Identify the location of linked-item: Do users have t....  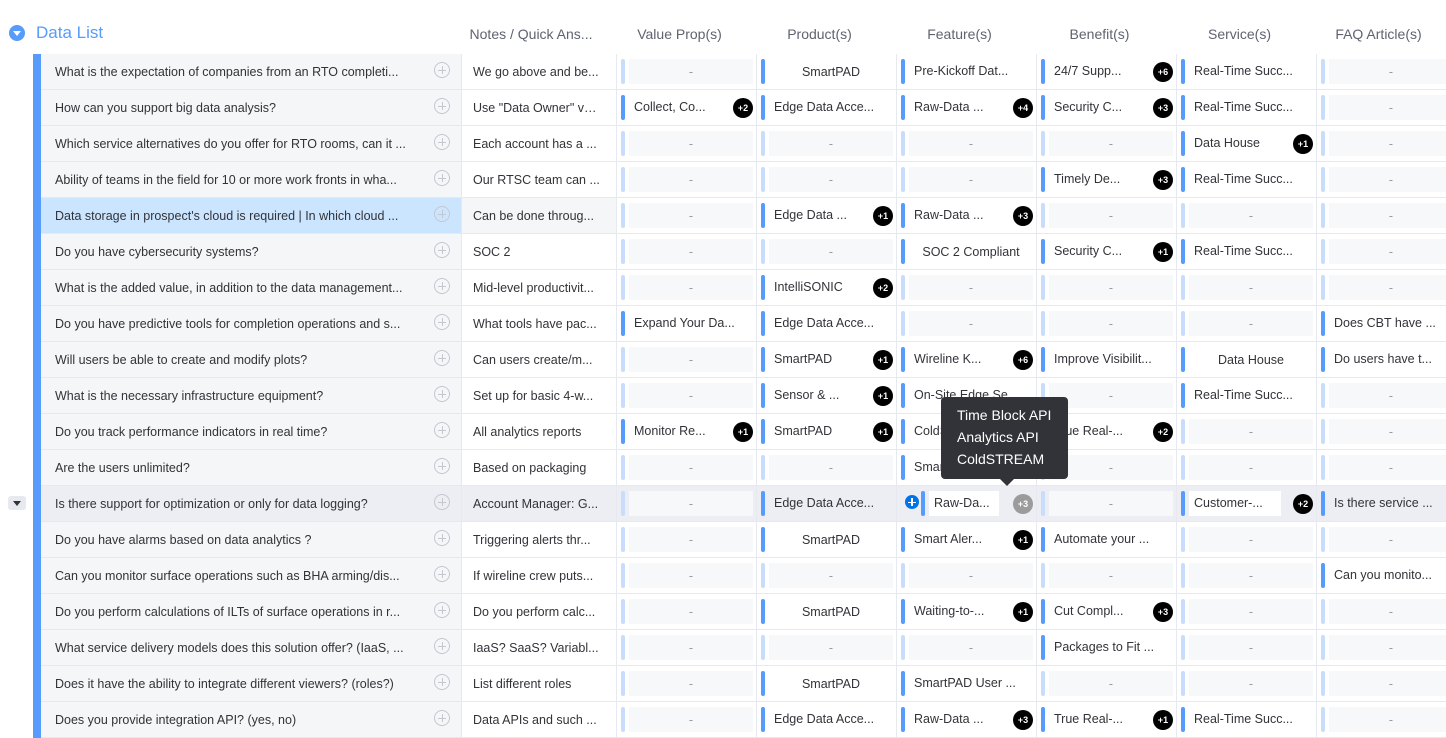
(1387, 359).